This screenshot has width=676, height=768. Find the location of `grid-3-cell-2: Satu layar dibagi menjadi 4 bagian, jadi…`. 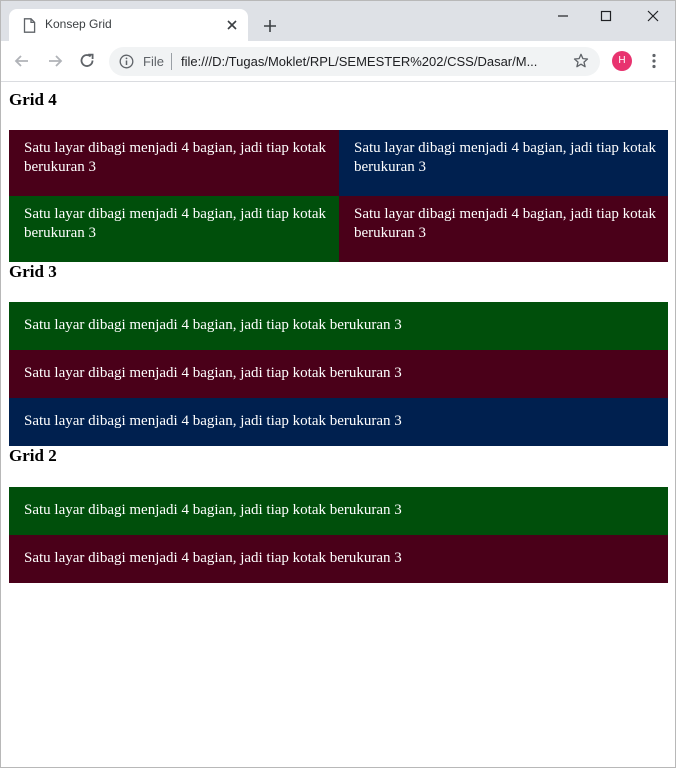

grid-3-cell-2: Satu layar dibagi menjadi 4 bagian, jadi… is located at coordinates (338, 374).